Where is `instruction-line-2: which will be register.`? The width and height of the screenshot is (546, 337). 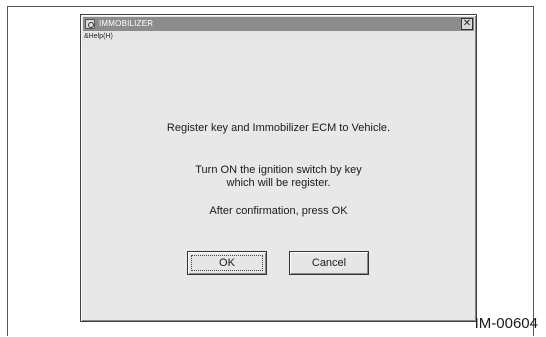
instruction-line-2: which will be register. is located at coordinates (278, 183).